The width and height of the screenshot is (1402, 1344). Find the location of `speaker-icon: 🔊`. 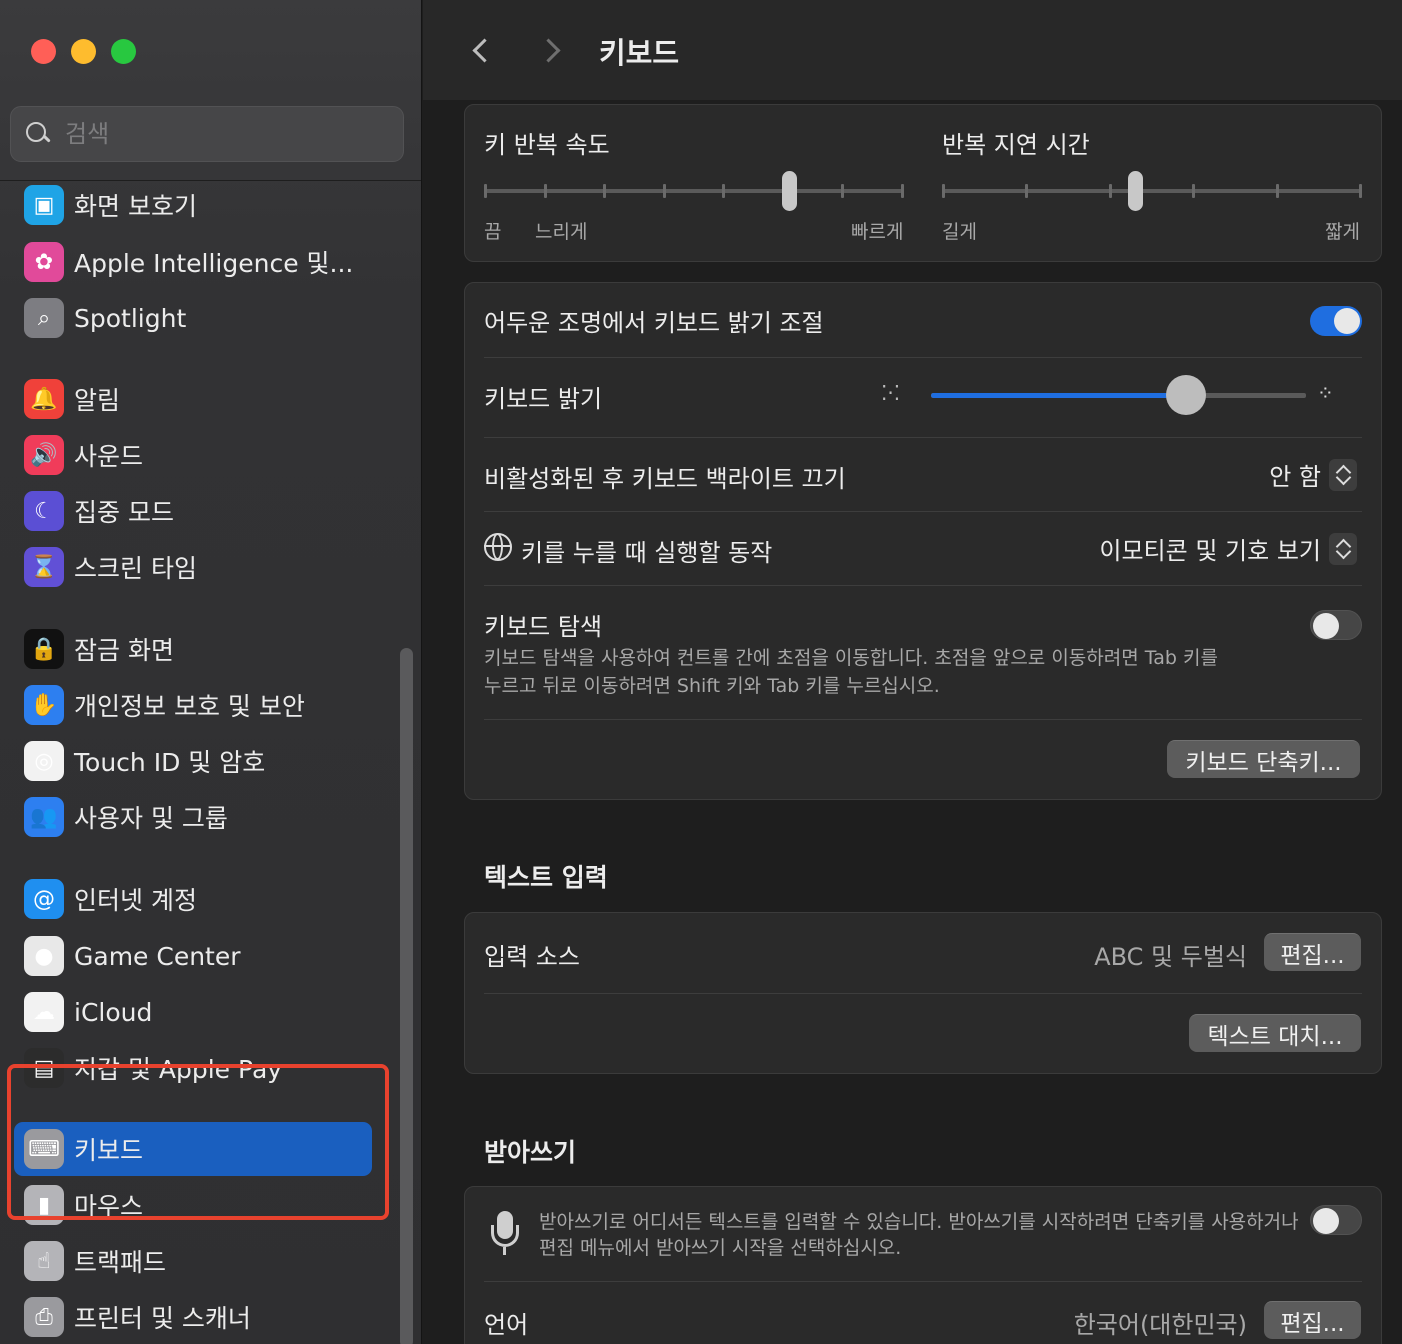

speaker-icon: 🔊 is located at coordinates (44, 455).